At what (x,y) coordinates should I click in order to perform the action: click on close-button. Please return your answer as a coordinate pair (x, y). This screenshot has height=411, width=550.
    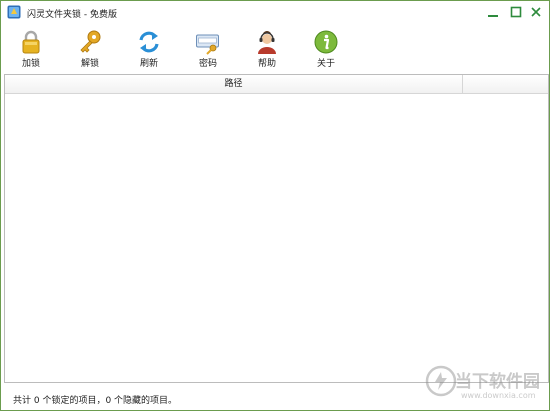
    Looking at the image, I should click on (536, 12).